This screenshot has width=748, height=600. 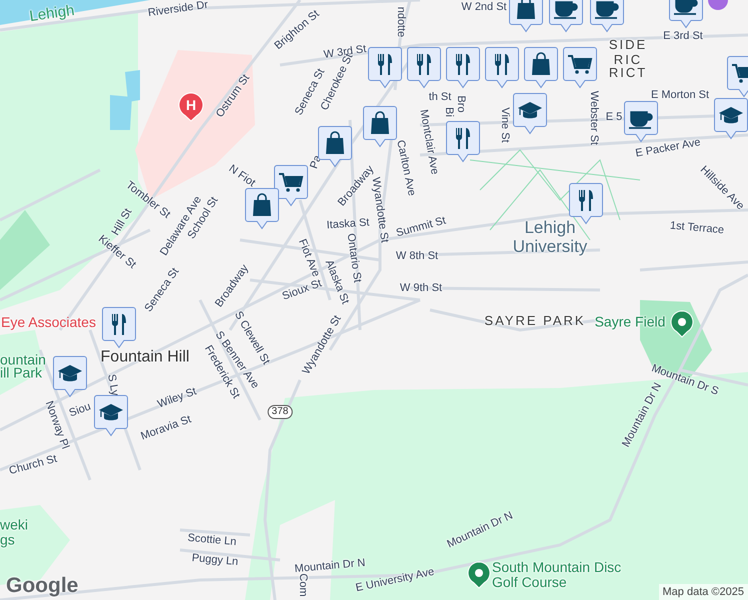 I want to click on street-label: Riverside Dr, so click(x=178, y=10).